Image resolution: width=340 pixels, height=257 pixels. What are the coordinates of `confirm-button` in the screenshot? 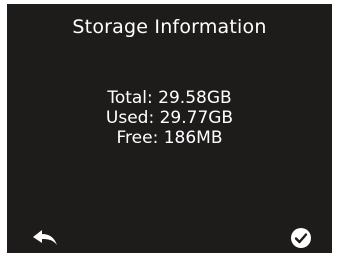 It's located at (301, 238).